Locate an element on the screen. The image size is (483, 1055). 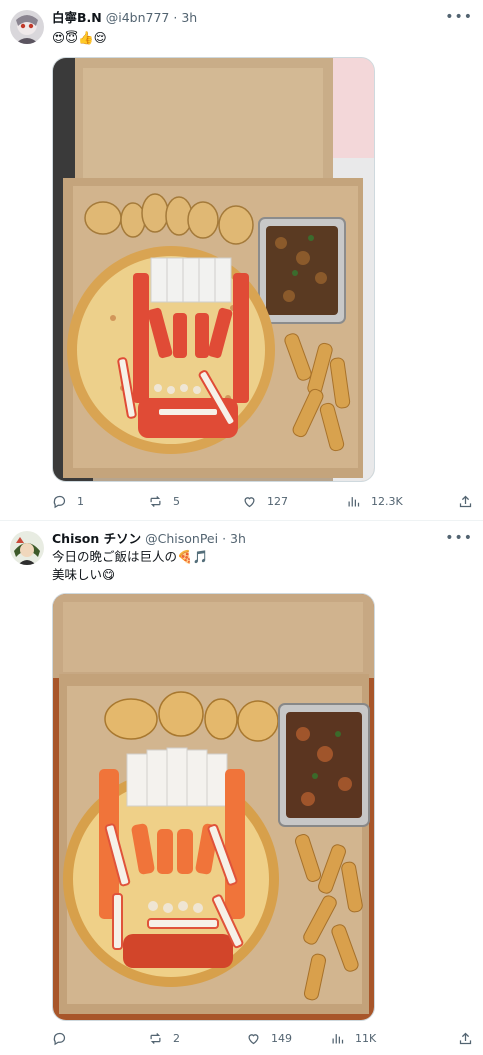
repost-count: 2 is located at coordinates (176, 1038).